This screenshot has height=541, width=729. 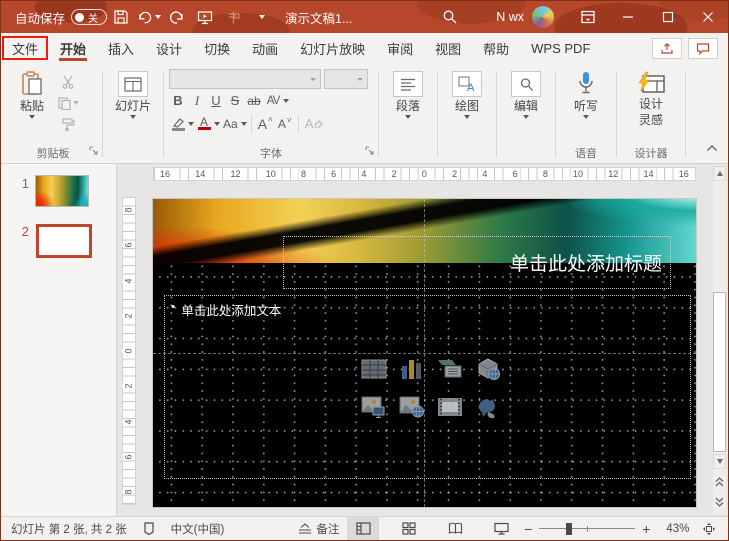 I want to click on insert-3d-model-icon, so click(x=488, y=369).